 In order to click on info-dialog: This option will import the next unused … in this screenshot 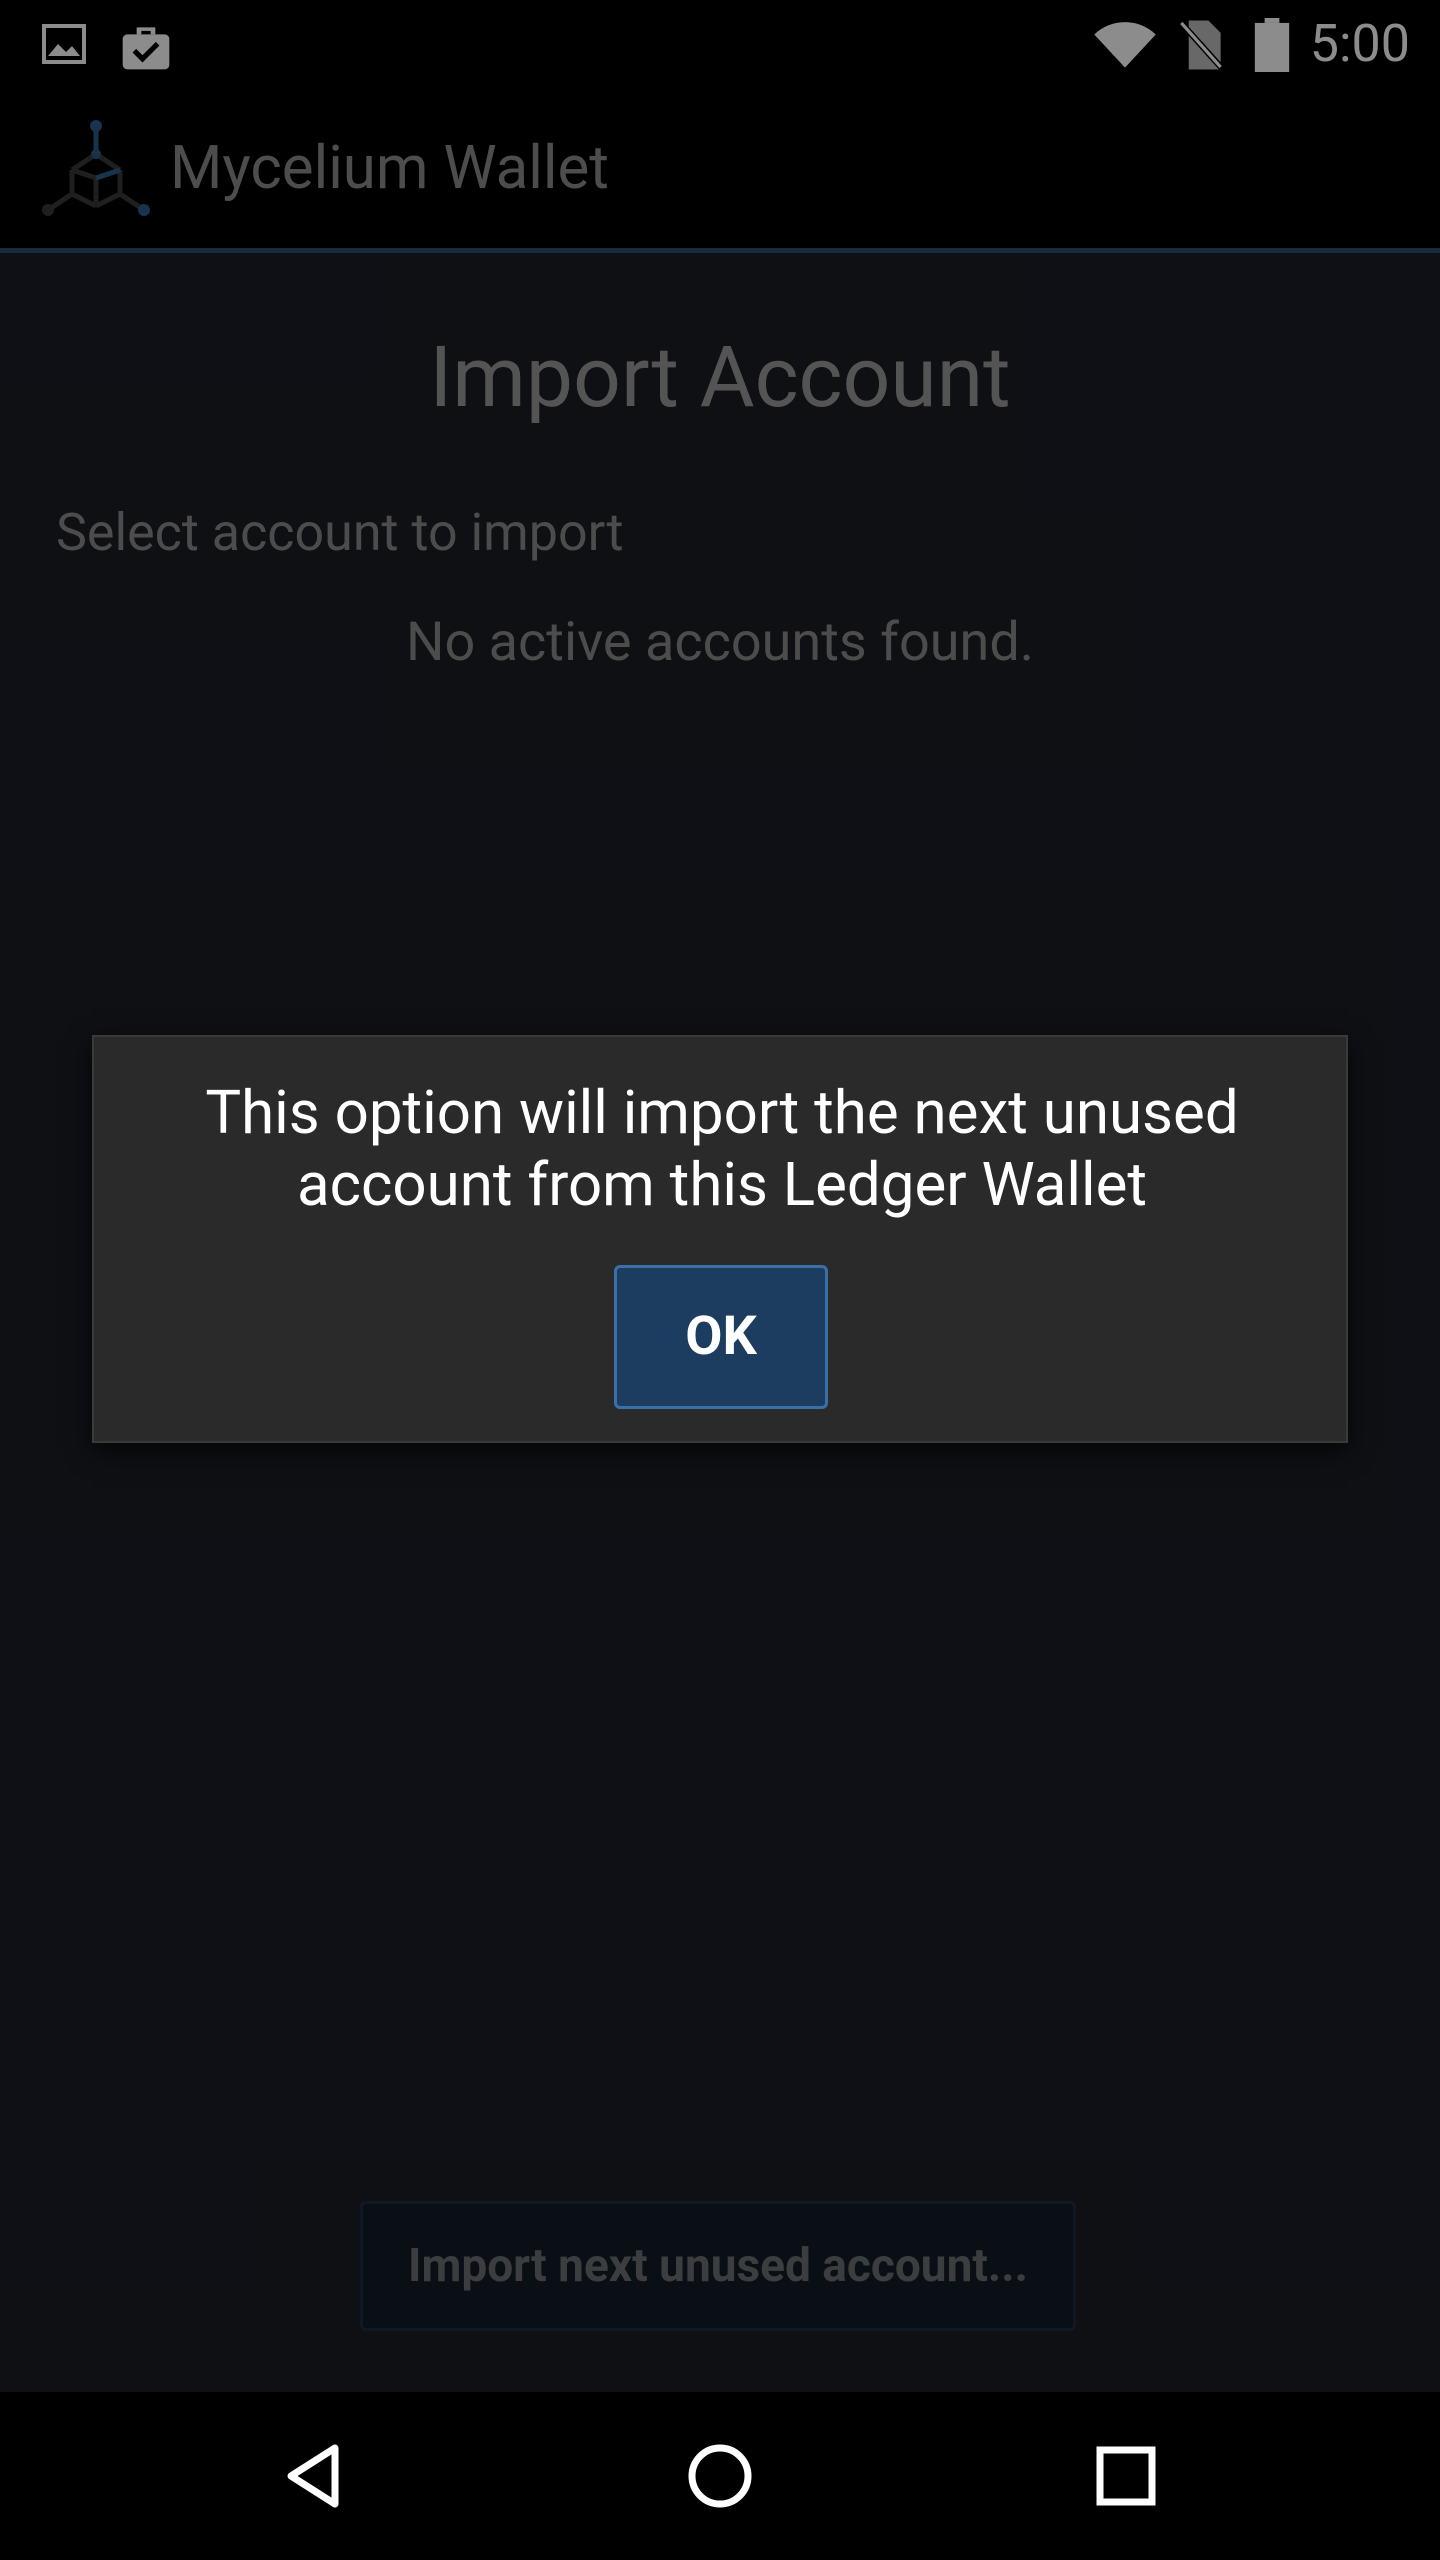, I will do `click(720, 1239)`.